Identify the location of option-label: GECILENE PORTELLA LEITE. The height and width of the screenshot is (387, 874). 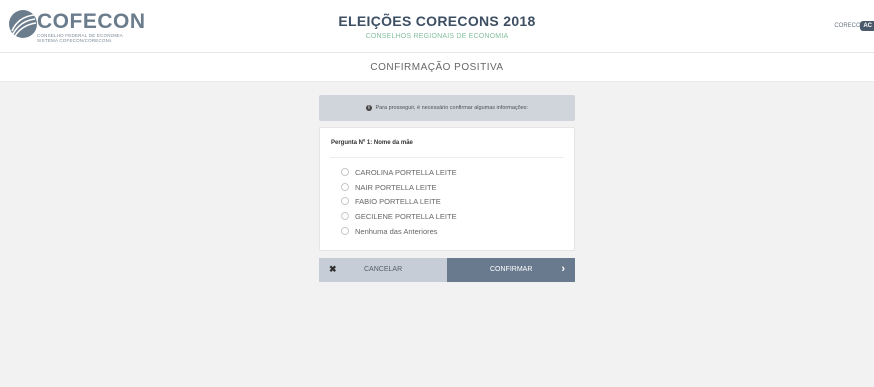
(406, 216).